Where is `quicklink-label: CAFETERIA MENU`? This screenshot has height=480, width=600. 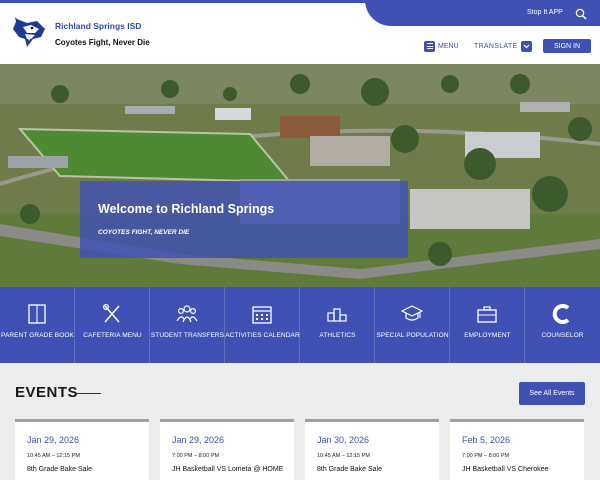
quicklink-label: CAFETERIA MENU is located at coordinates (112, 335).